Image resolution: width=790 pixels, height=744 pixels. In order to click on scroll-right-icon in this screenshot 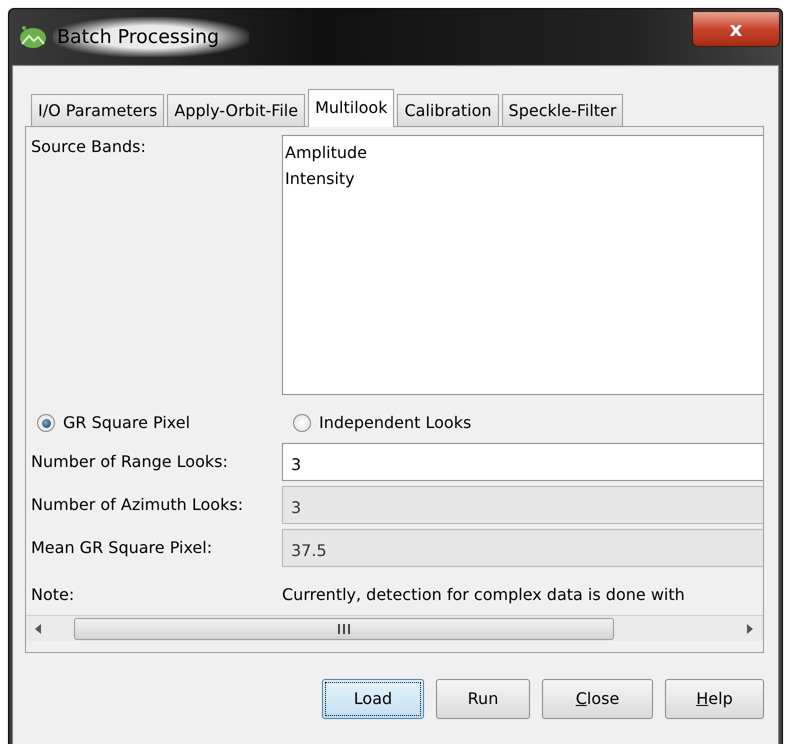, I will do `click(750, 629)`.